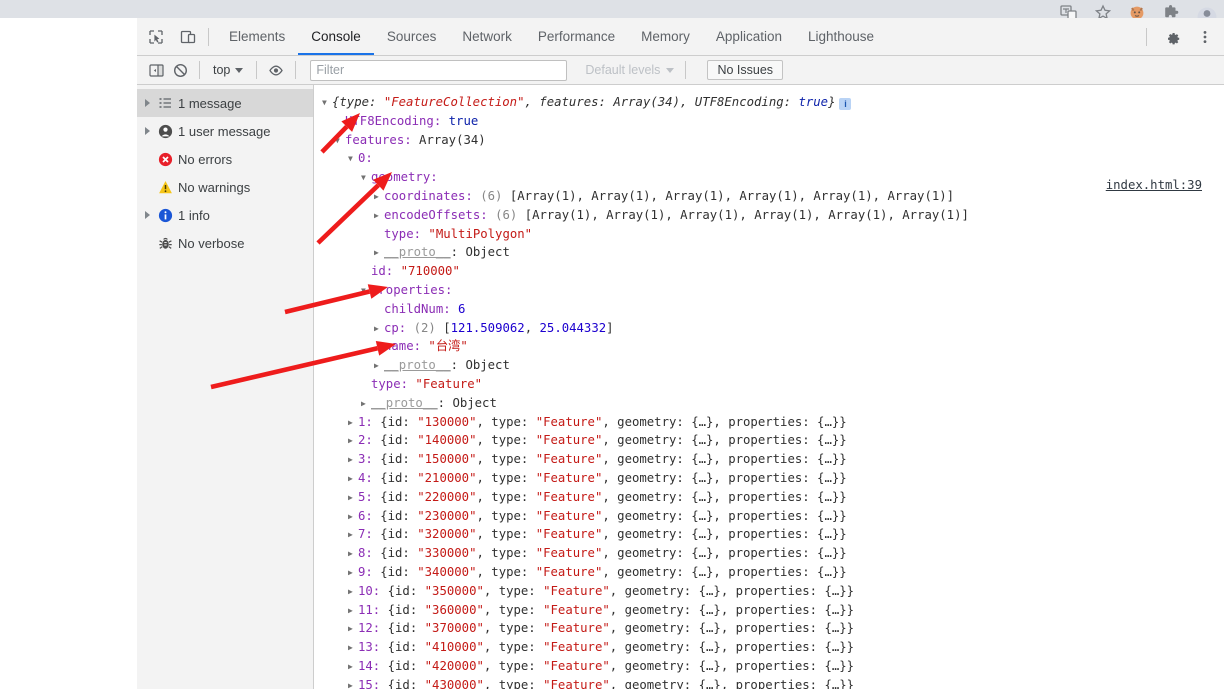  What do you see at coordinates (1154, 185) in the screenshot?
I see `source-link: index.html:39` at bounding box center [1154, 185].